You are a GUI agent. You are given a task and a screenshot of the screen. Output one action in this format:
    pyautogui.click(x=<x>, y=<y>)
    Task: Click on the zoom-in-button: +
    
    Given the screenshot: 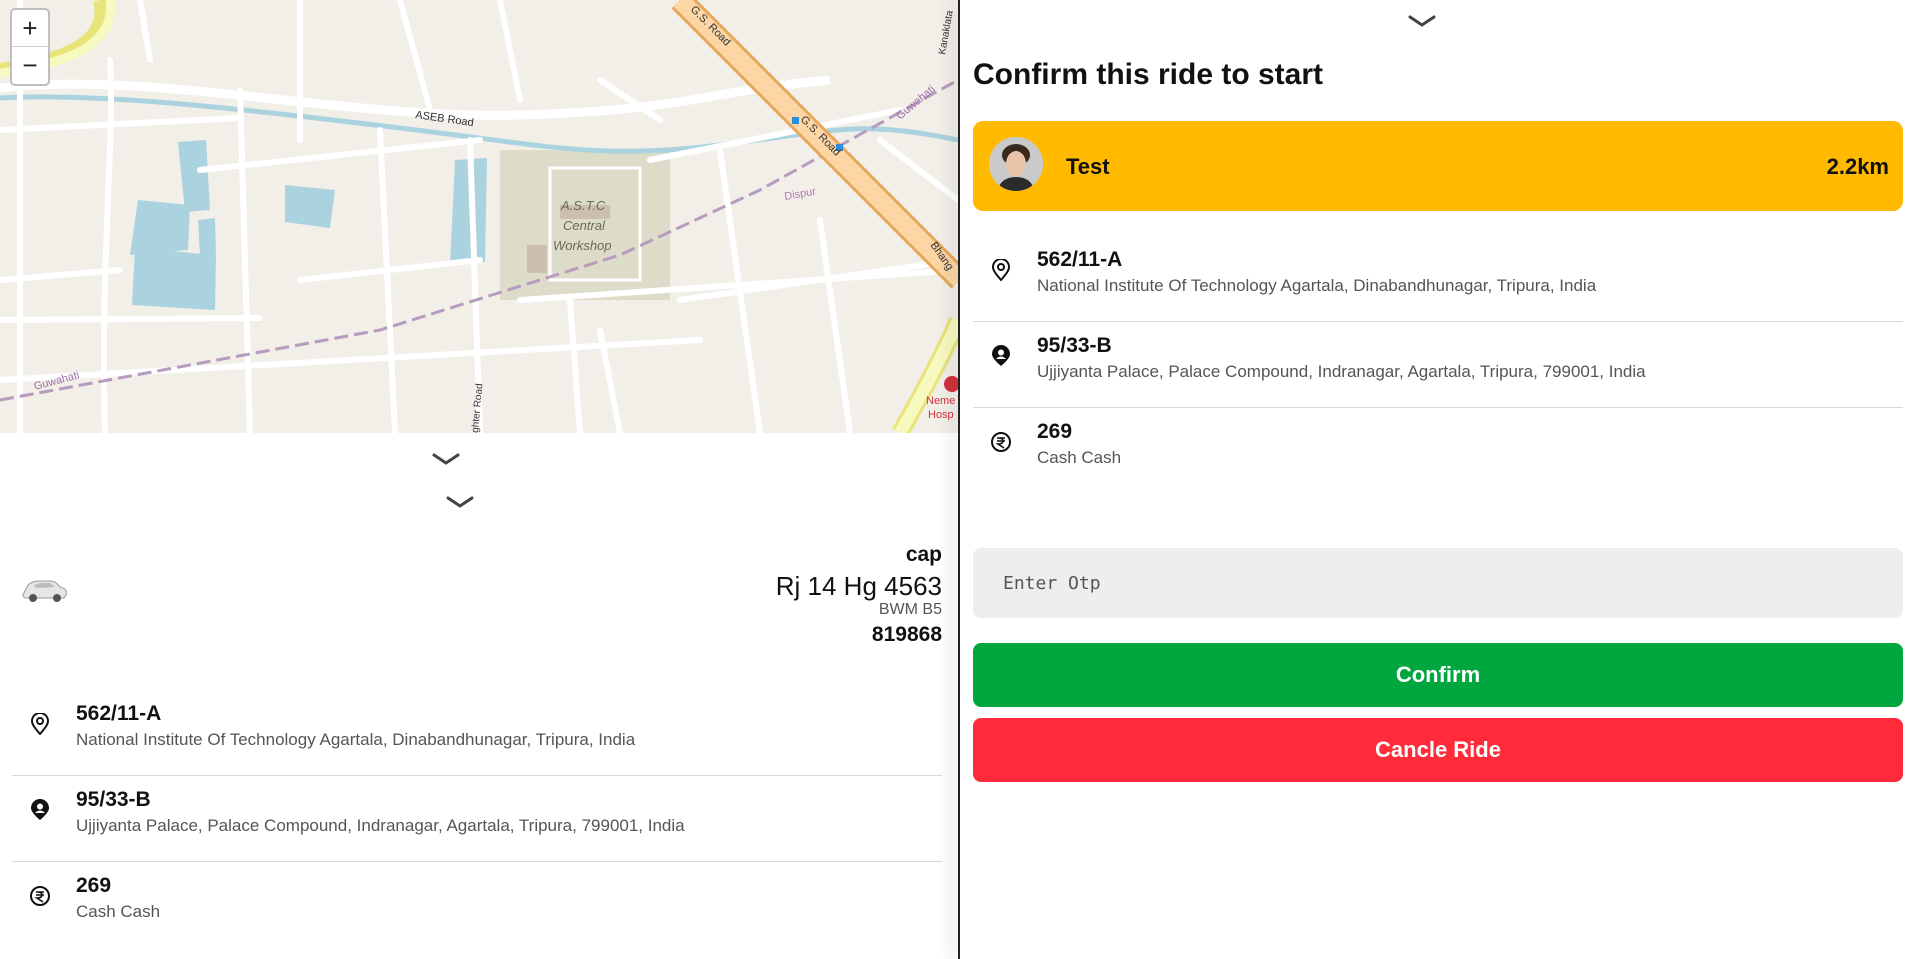 What is the action you would take?
    pyautogui.click(x=30, y=28)
    